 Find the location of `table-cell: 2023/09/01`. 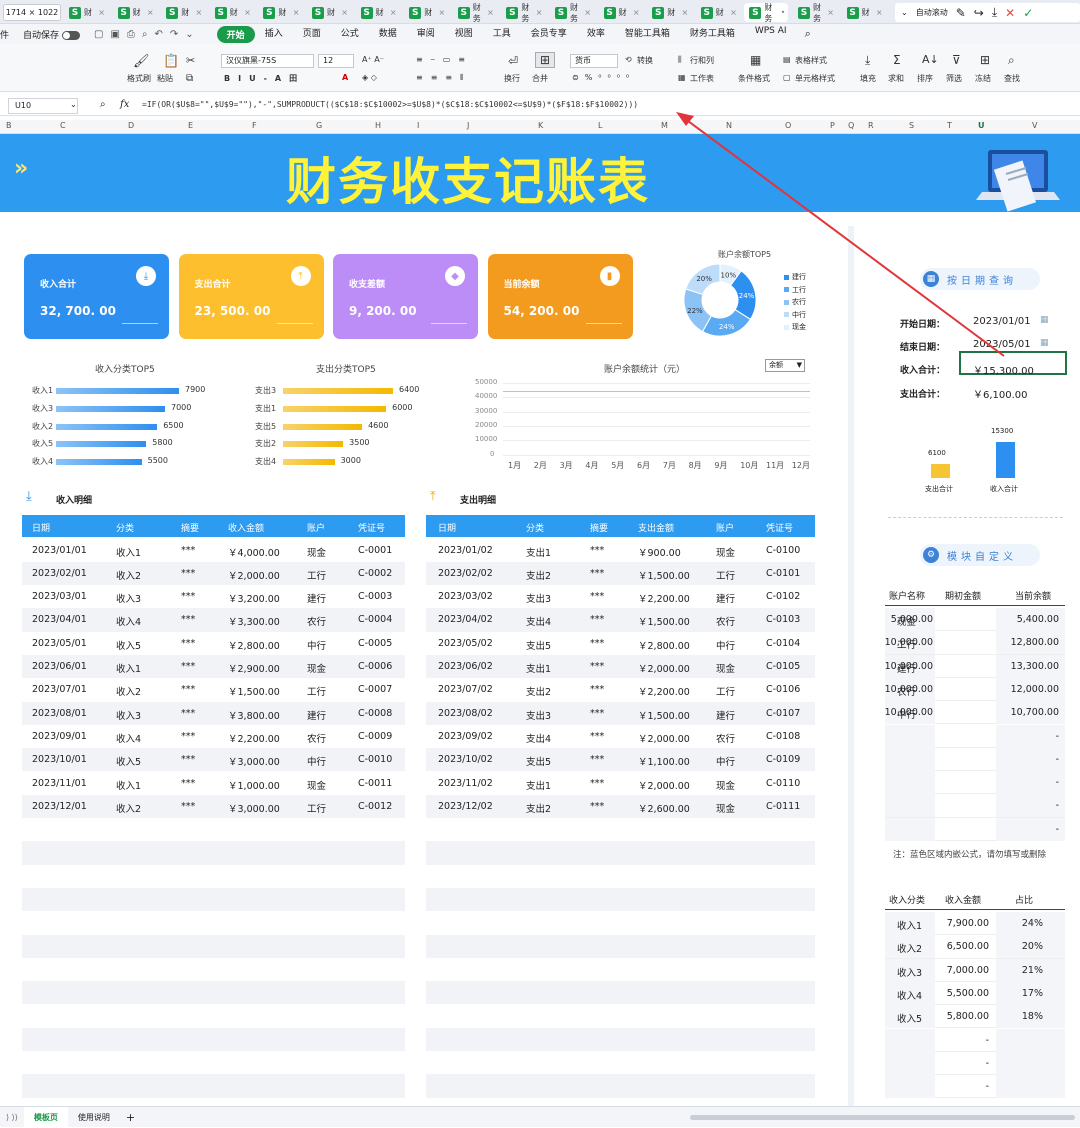

table-cell: 2023/09/01 is located at coordinates (59, 736).